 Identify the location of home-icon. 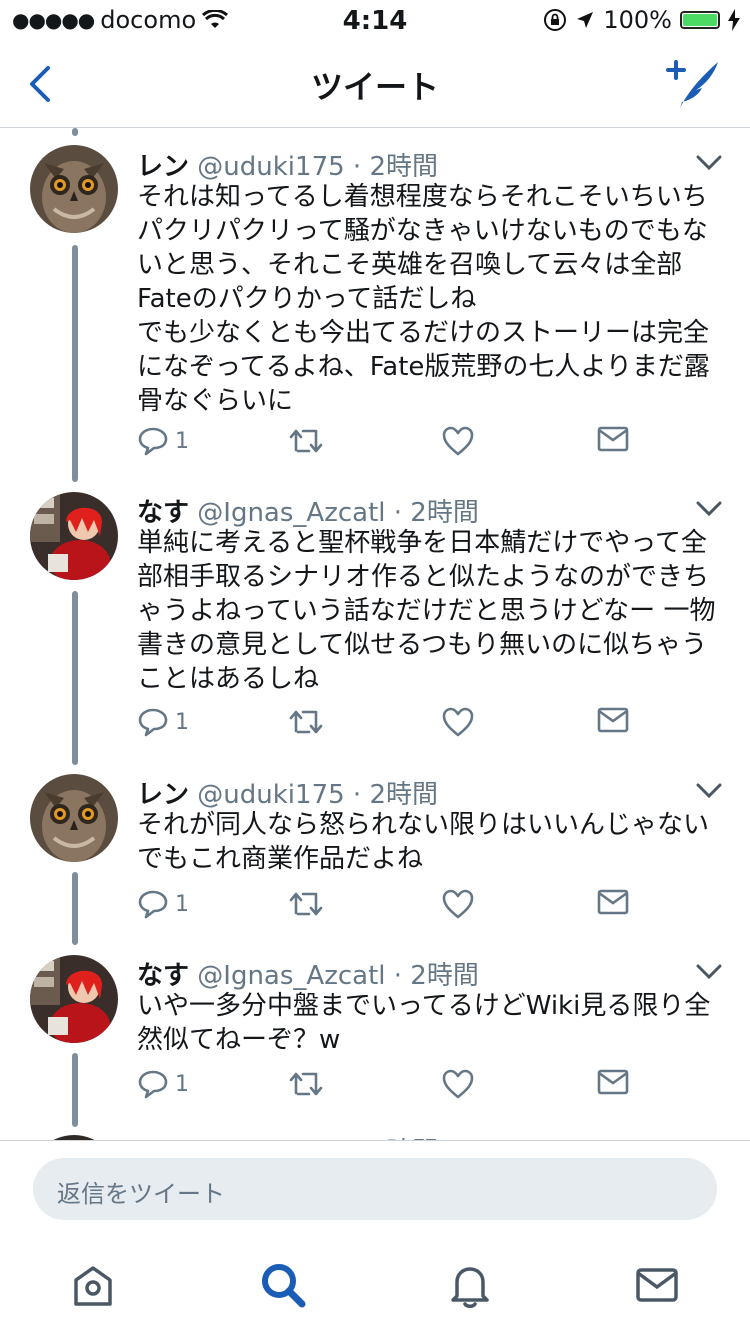
(93, 1285).